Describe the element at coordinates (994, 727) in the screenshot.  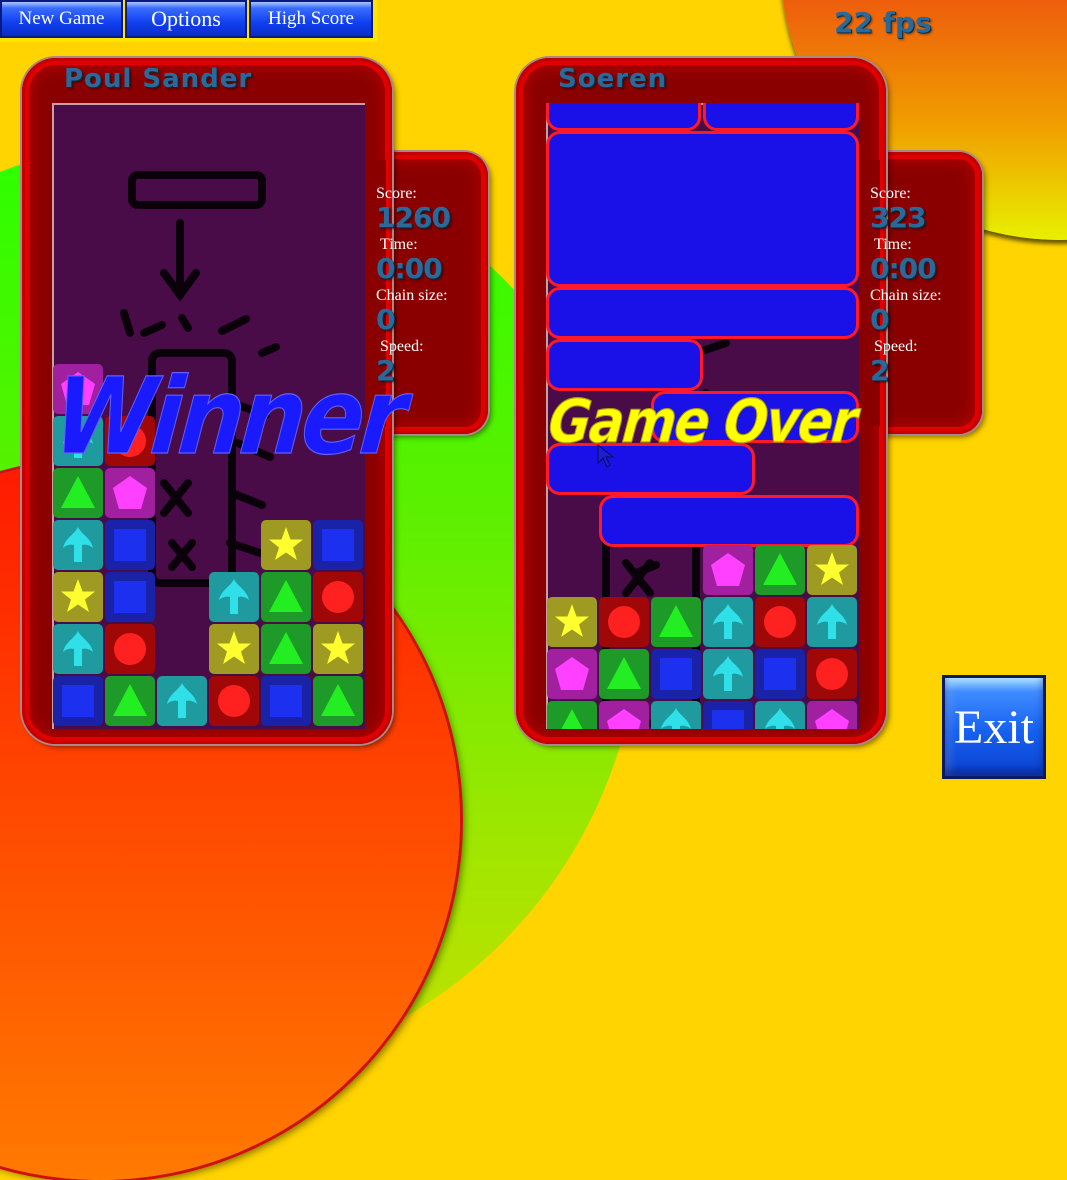
I see `exit-button: Exit` at that location.